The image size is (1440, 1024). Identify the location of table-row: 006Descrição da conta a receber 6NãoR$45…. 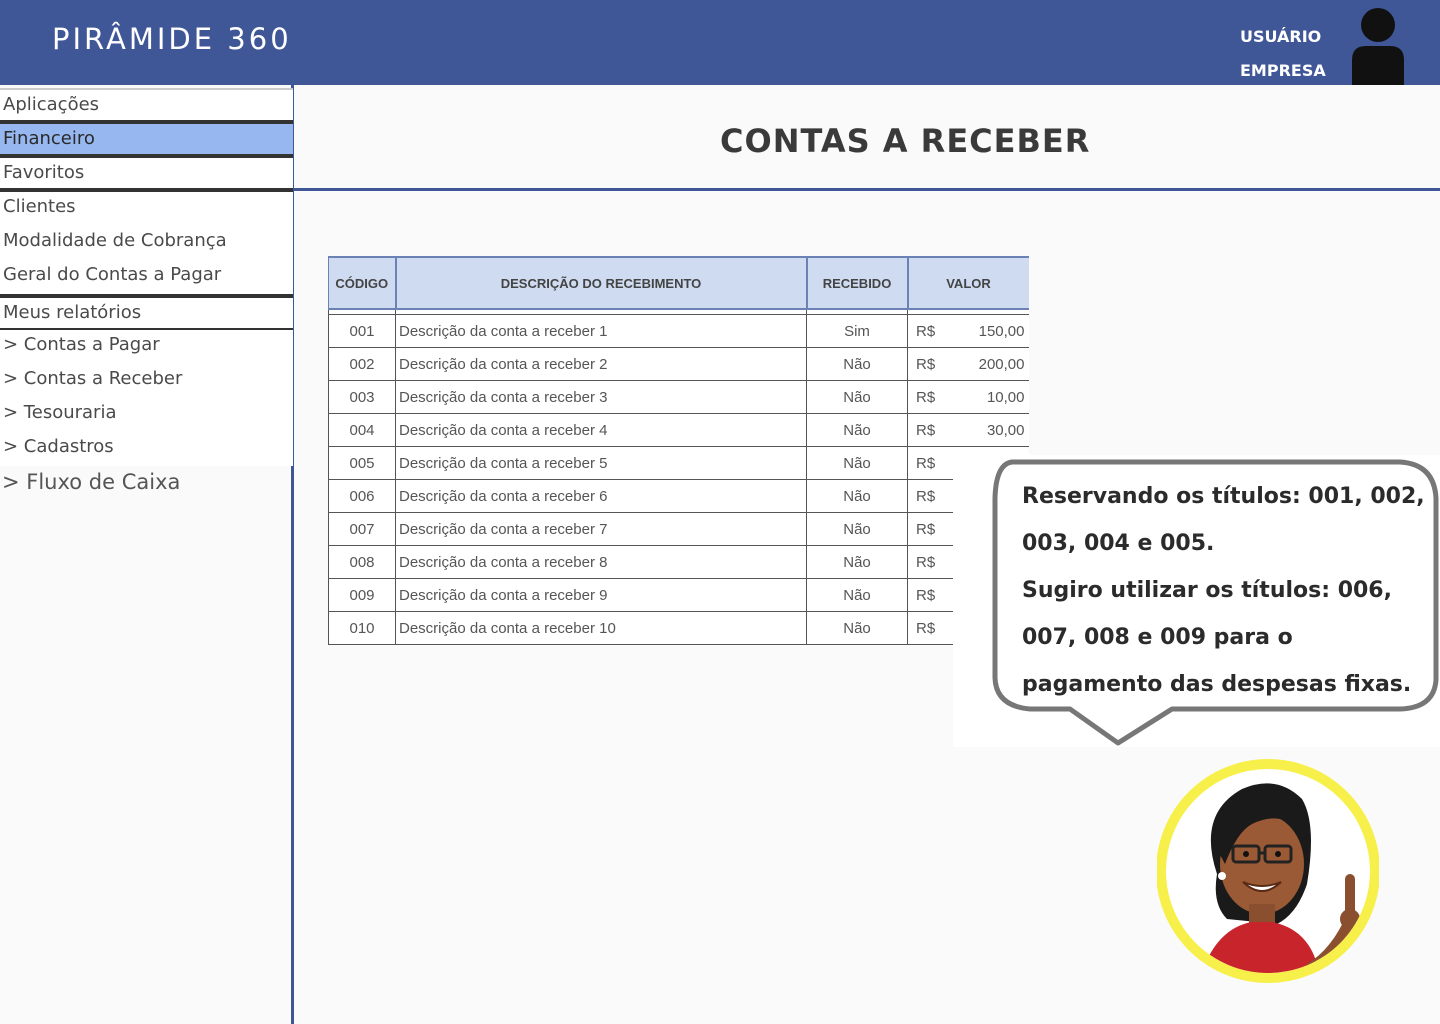
(678, 496).